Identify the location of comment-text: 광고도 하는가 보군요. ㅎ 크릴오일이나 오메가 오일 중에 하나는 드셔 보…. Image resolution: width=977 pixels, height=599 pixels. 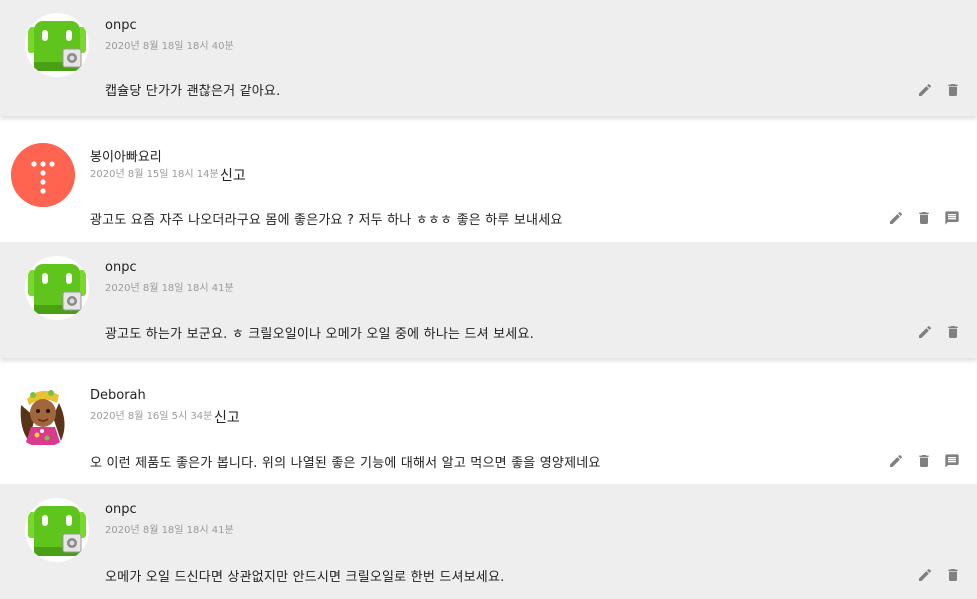
(319, 334).